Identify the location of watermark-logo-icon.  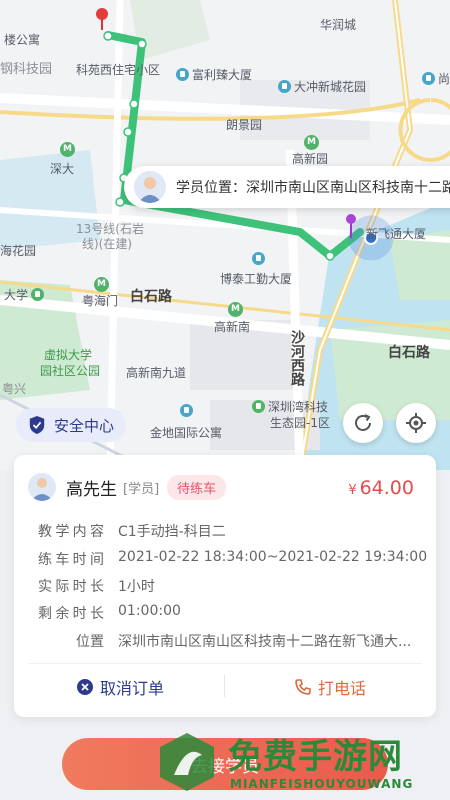
(187, 762).